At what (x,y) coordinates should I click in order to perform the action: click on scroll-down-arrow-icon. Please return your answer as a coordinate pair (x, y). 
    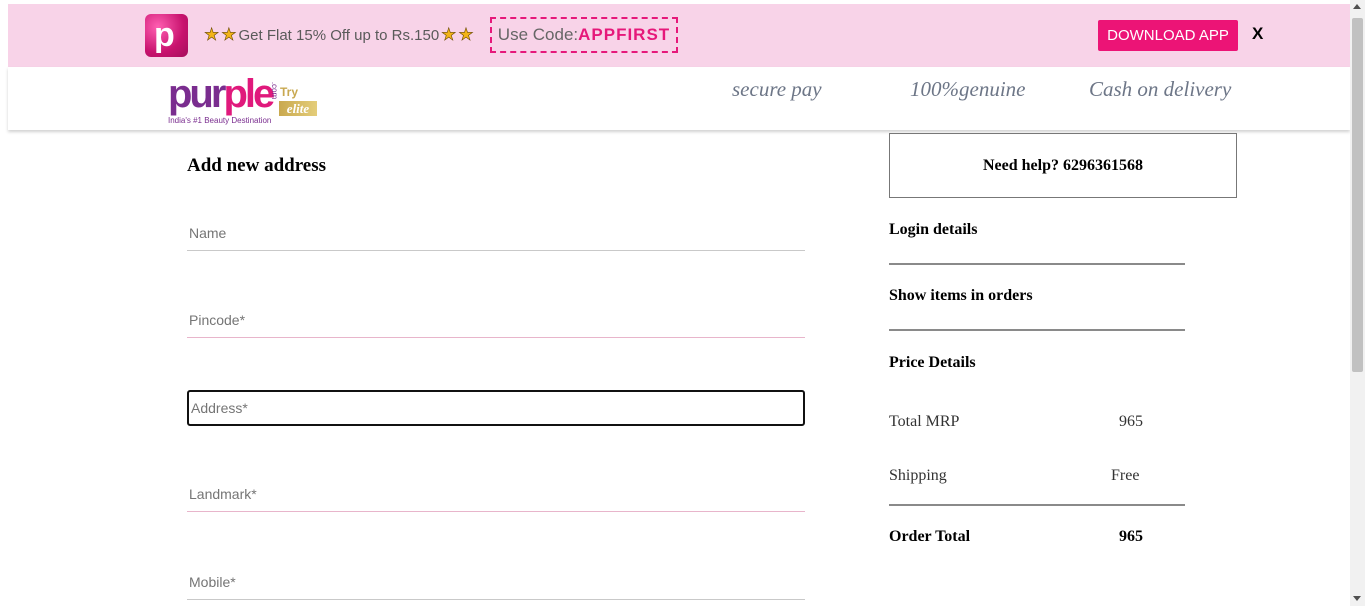
    Looking at the image, I should click on (1357, 598).